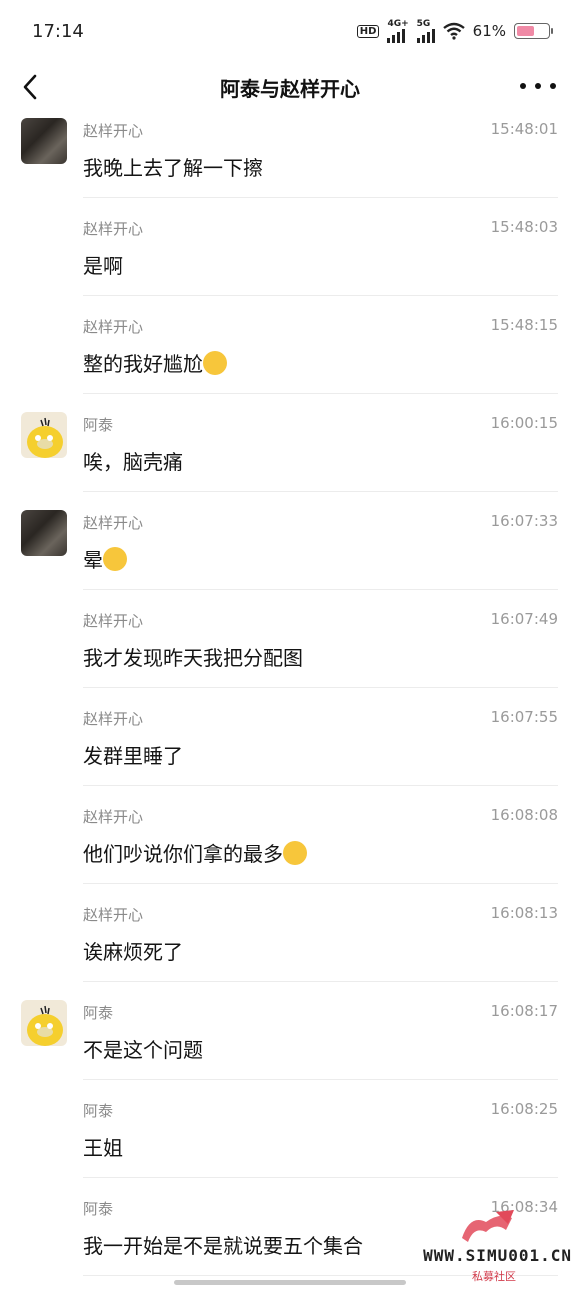 The width and height of the screenshot is (580, 1289). Describe the element at coordinates (173, 168) in the screenshot. I see `message-text: 我晚上去了解一下擦` at that location.